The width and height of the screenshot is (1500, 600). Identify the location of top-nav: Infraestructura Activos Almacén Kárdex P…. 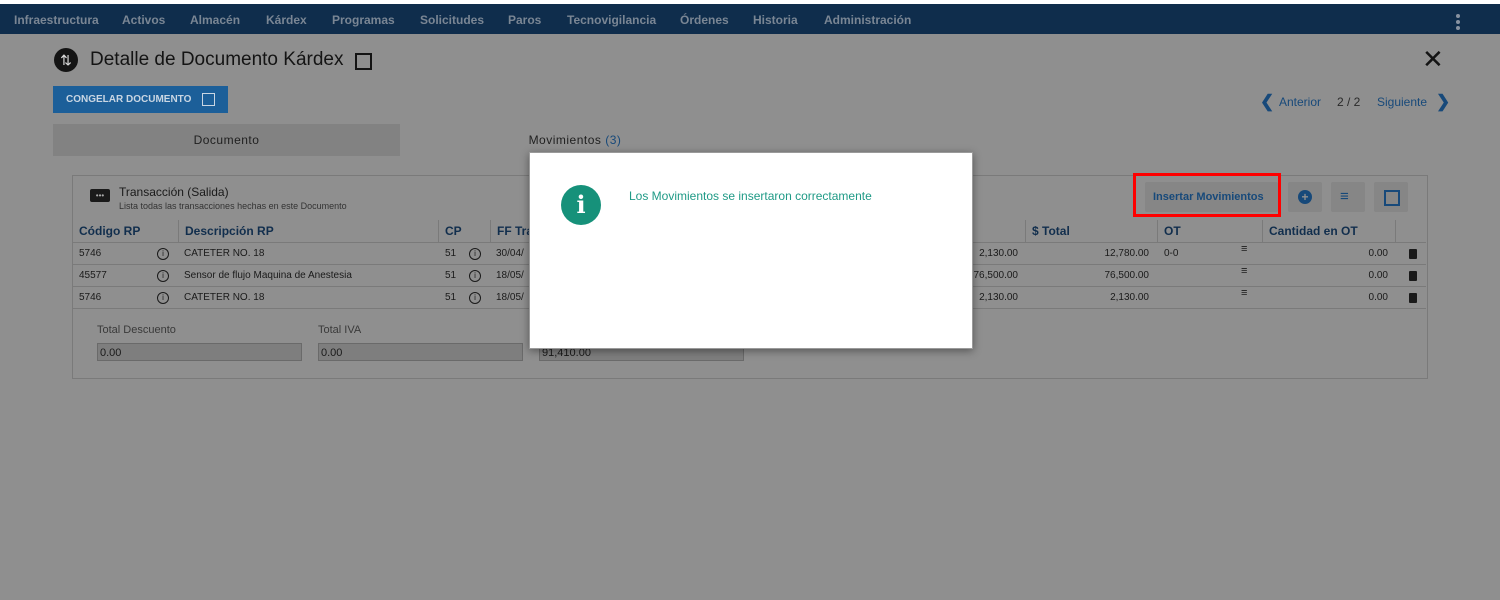
(750, 19).